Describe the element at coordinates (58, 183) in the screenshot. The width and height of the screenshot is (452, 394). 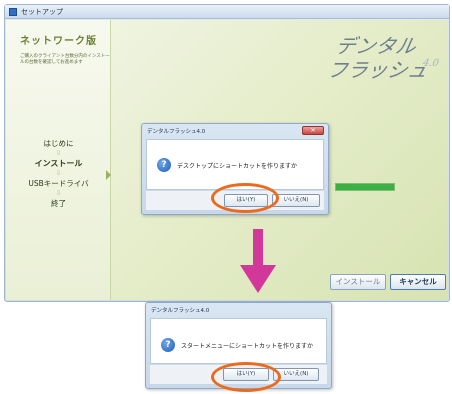
I see `step-usb-driver: USBキードライバ` at that location.